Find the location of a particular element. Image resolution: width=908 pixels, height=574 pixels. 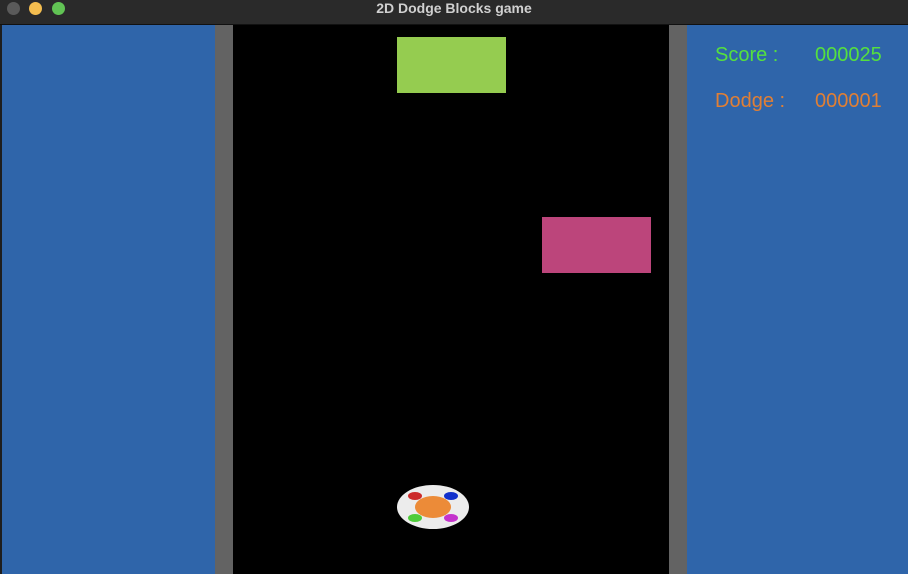

window-title: 2D Dodge Blocks game is located at coordinates (454, 8).